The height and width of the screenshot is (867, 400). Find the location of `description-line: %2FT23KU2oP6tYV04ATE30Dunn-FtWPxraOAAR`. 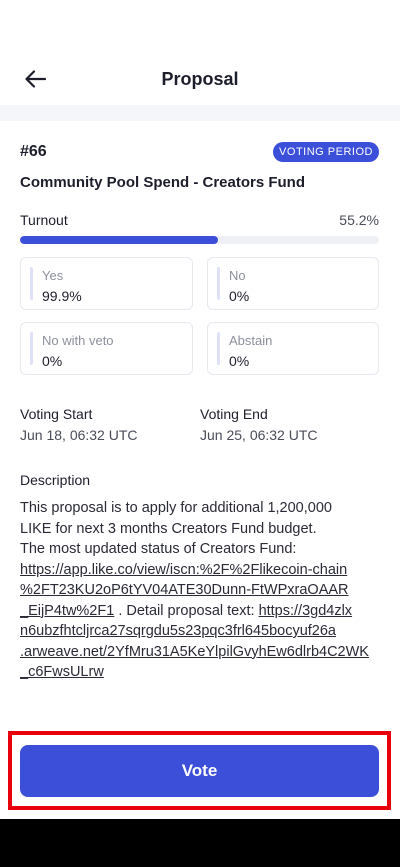

description-line: %2FT23KU2oP6tYV04ATE30Dunn-FtWPxraOAAR is located at coordinates (199, 590).